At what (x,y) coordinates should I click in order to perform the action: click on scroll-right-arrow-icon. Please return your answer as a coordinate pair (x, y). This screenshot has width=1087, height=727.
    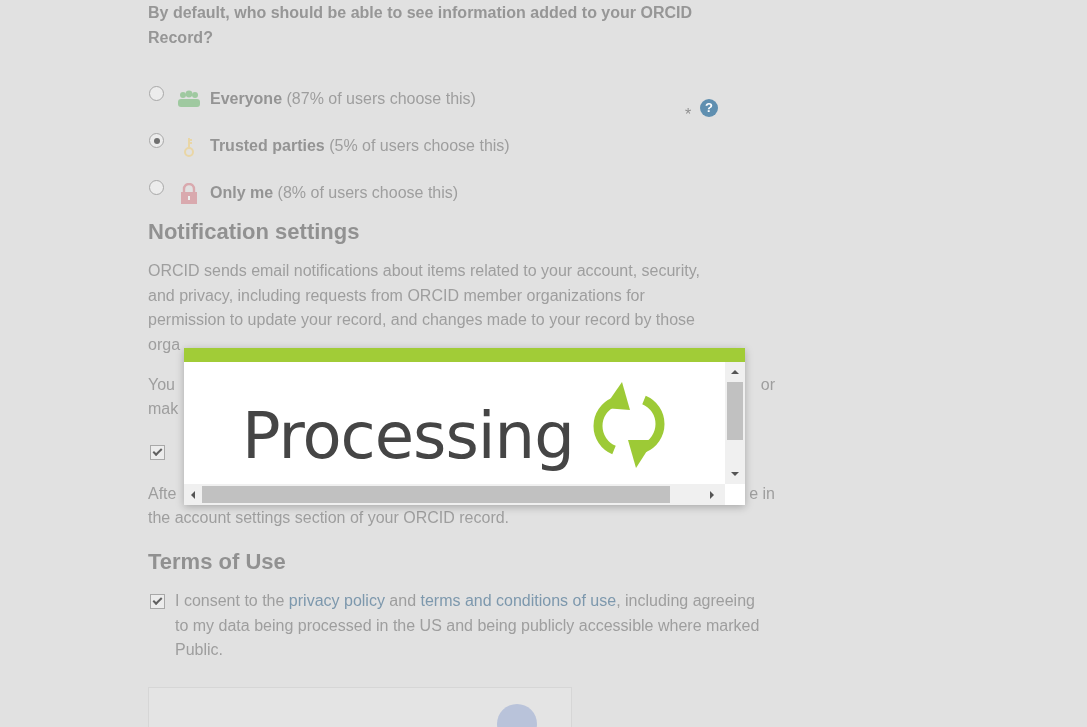
    Looking at the image, I should click on (712, 494).